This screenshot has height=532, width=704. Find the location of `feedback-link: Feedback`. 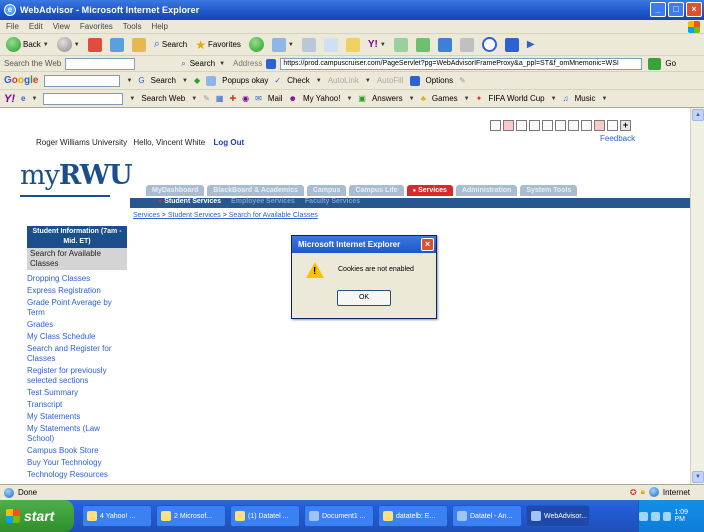

feedback-link: Feedback is located at coordinates (617, 138).